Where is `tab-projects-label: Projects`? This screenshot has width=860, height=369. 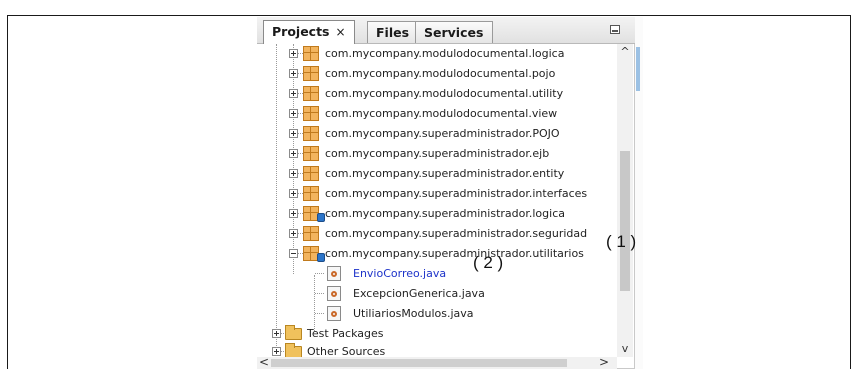
tab-projects-label: Projects is located at coordinates (301, 31).